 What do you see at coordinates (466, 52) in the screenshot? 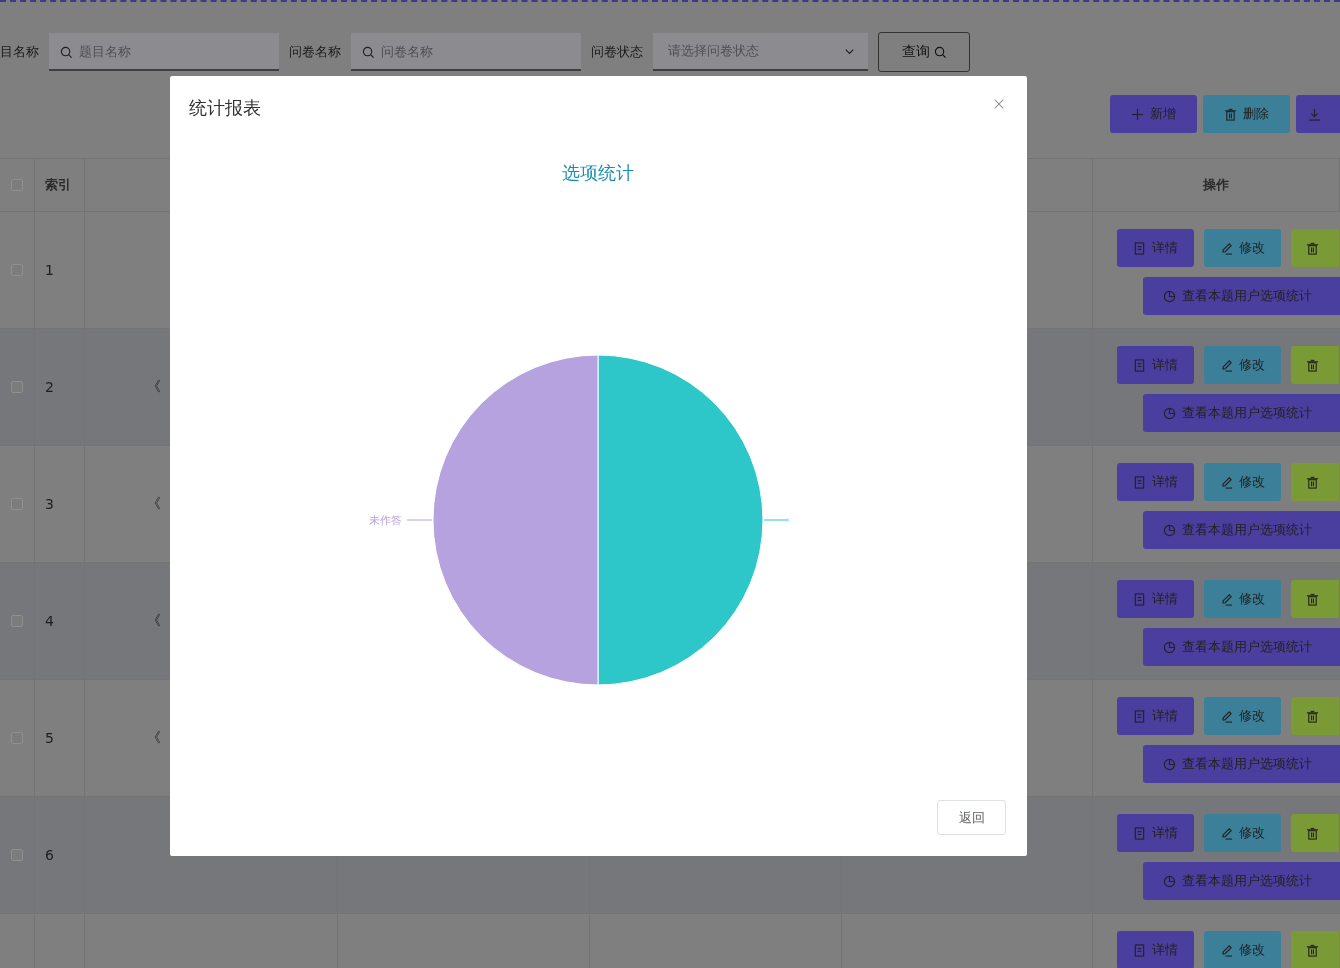
I see `search-field: 问卷名称` at bounding box center [466, 52].